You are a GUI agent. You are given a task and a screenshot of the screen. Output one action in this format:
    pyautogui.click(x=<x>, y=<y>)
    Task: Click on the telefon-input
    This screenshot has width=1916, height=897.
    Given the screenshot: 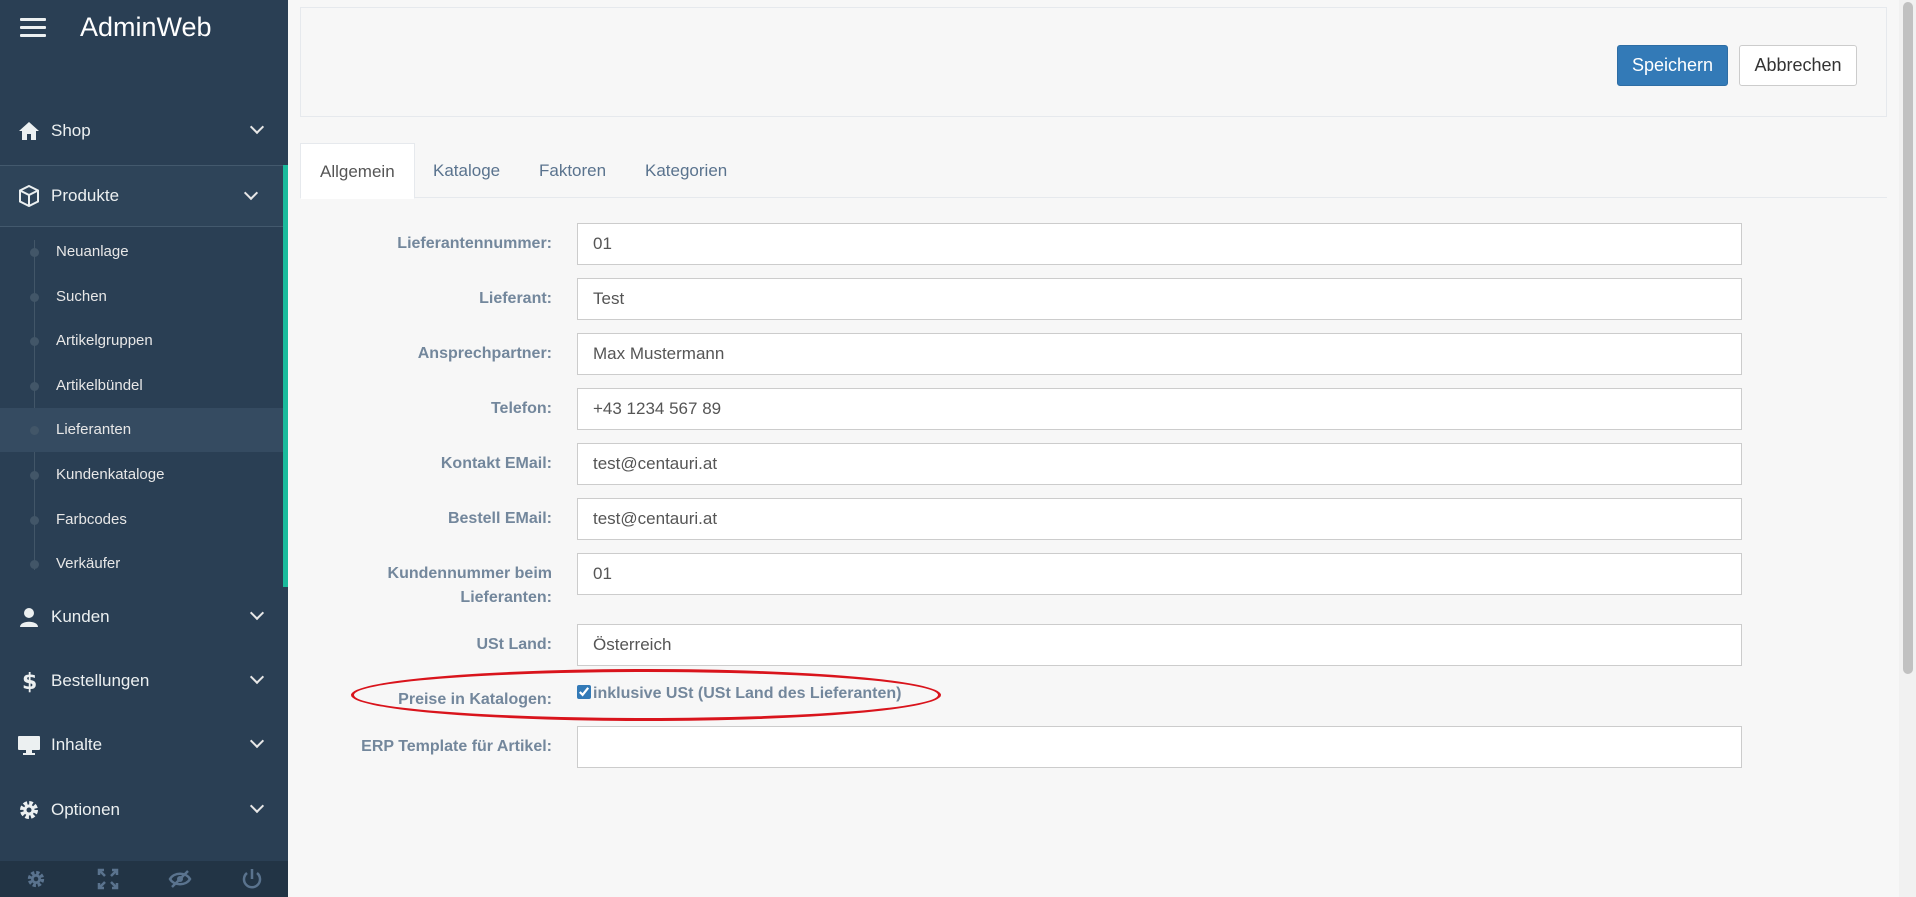 What is the action you would take?
    pyautogui.click(x=1159, y=409)
    